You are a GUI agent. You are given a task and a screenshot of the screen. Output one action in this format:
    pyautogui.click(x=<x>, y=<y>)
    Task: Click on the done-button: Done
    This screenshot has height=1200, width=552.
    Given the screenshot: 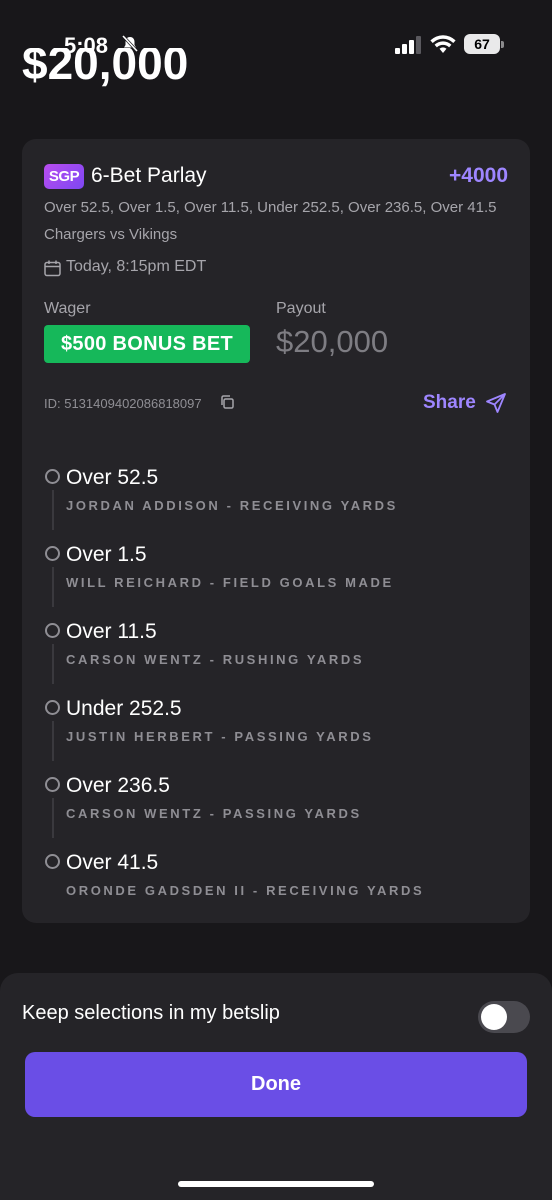 What is the action you would take?
    pyautogui.click(x=276, y=1084)
    